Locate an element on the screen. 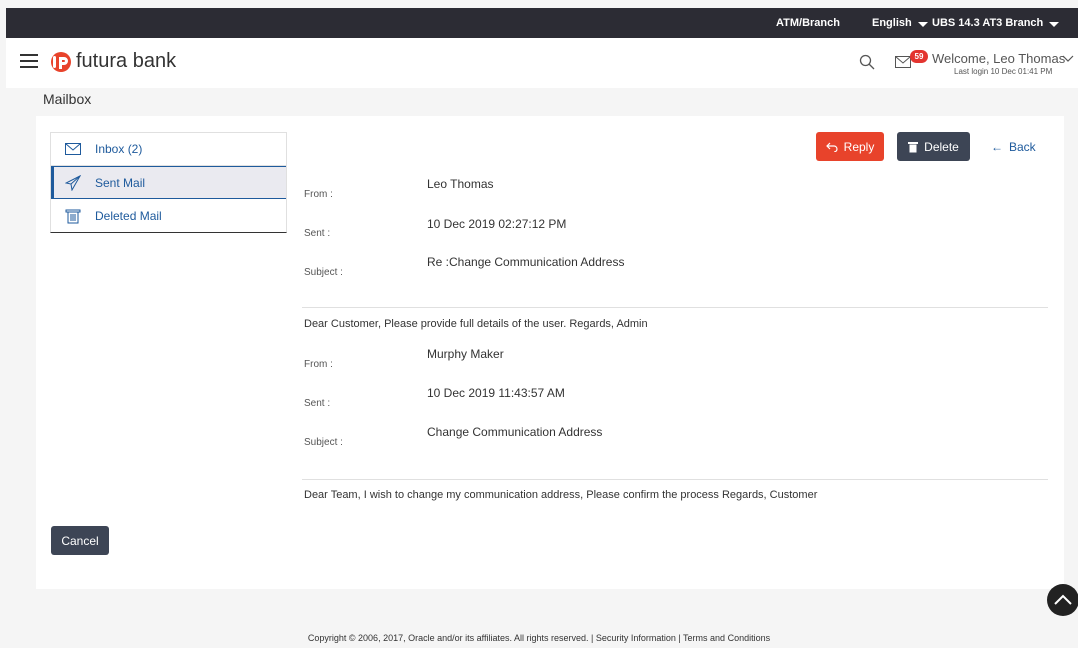  subject-value: Re :Change Communication Address is located at coordinates (526, 262).